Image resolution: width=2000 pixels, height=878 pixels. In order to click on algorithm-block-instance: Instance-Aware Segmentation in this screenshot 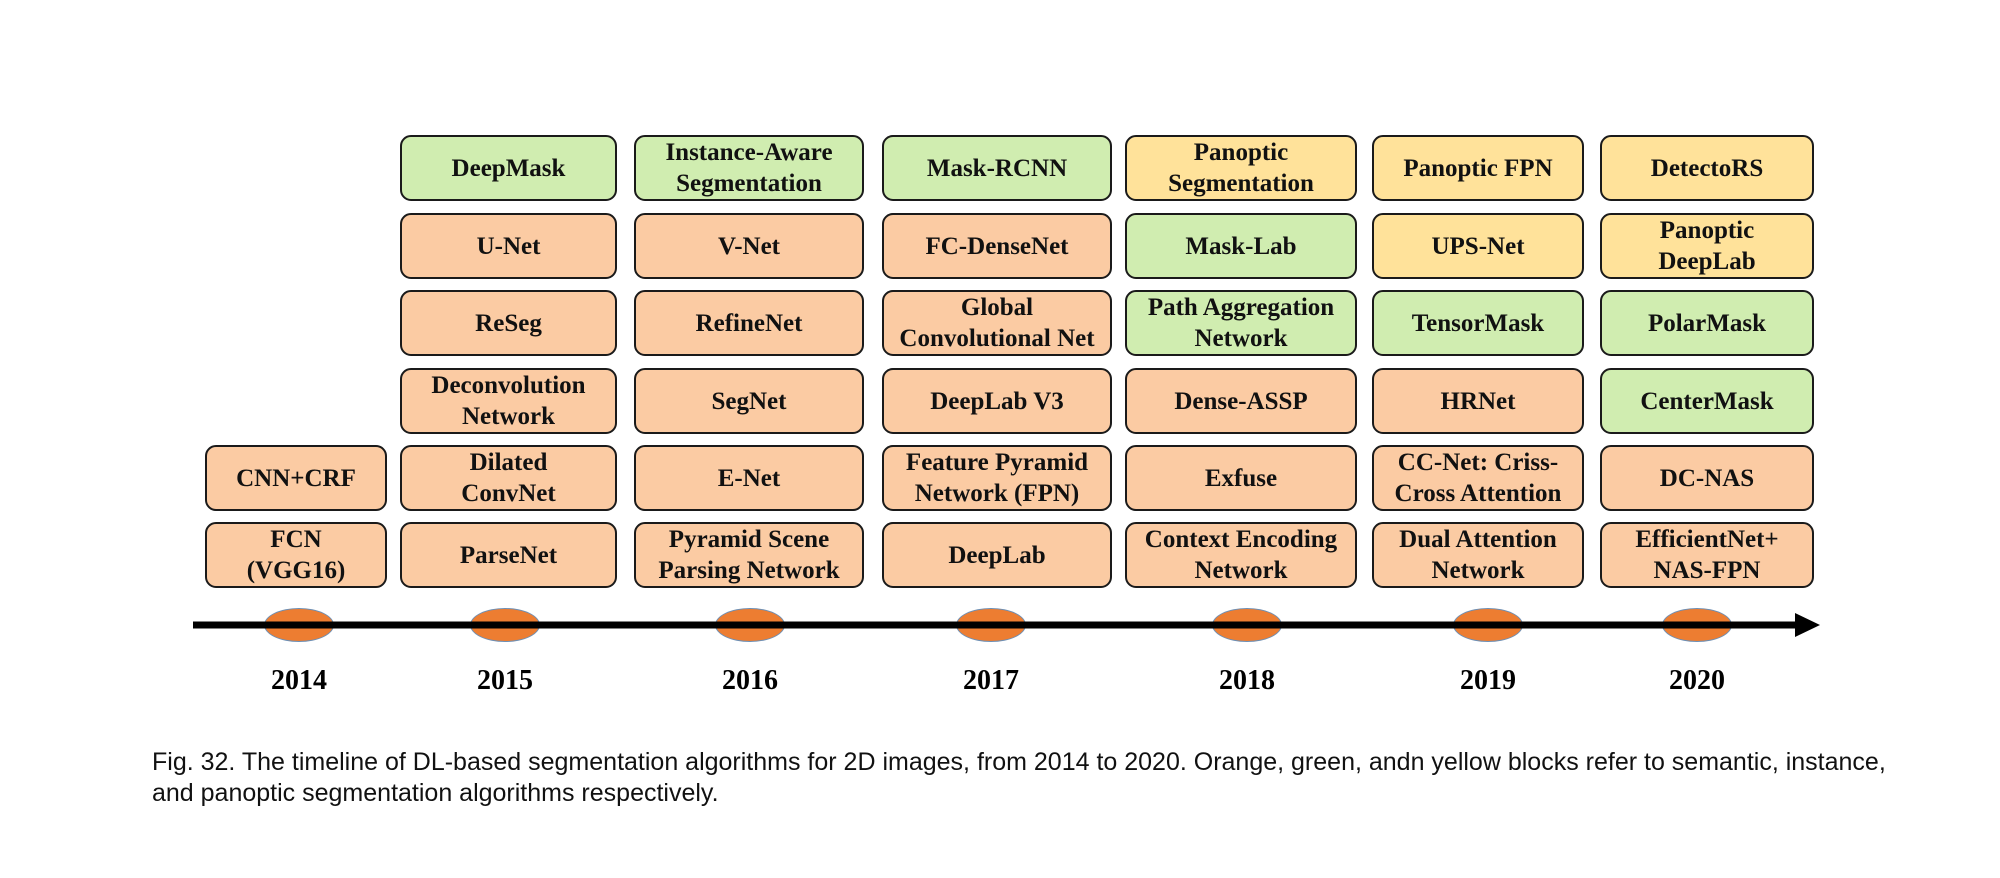, I will do `click(749, 168)`.